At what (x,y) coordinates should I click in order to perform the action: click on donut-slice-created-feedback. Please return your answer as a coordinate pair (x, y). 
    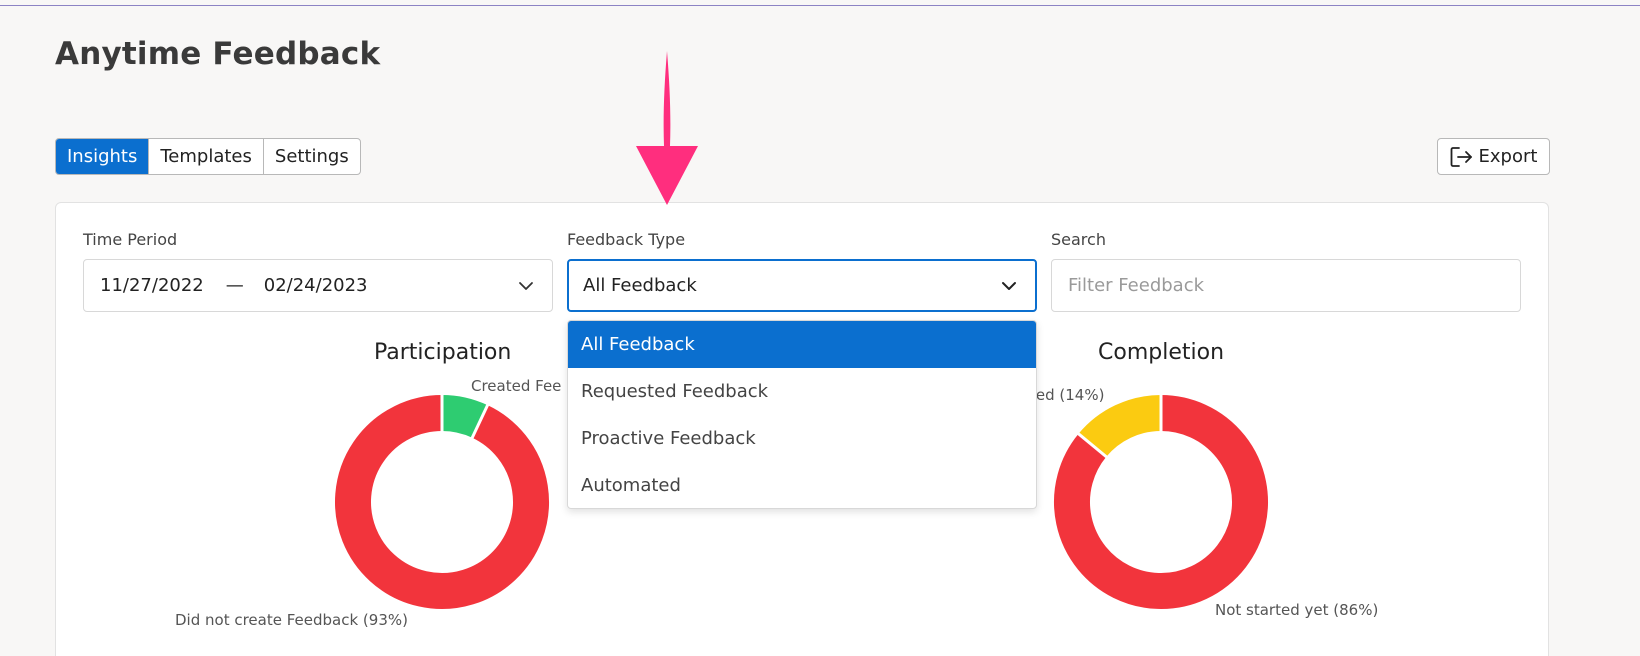
    Looking at the image, I should click on (464, 417).